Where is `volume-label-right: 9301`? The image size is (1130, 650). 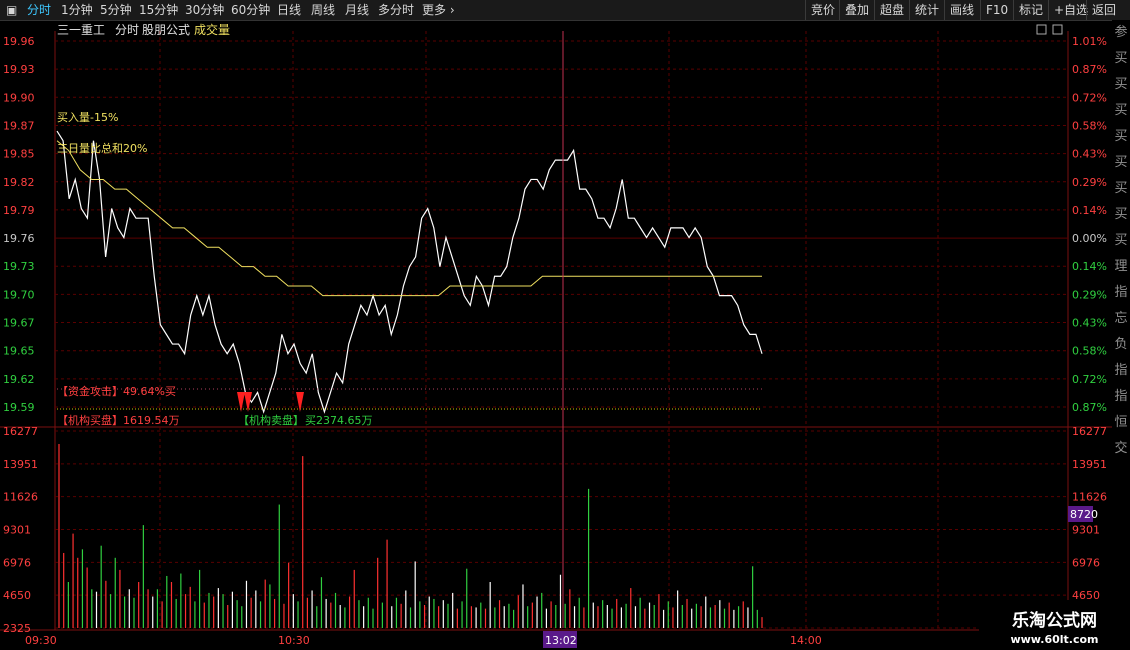
volume-label-right: 9301 is located at coordinates (1086, 530).